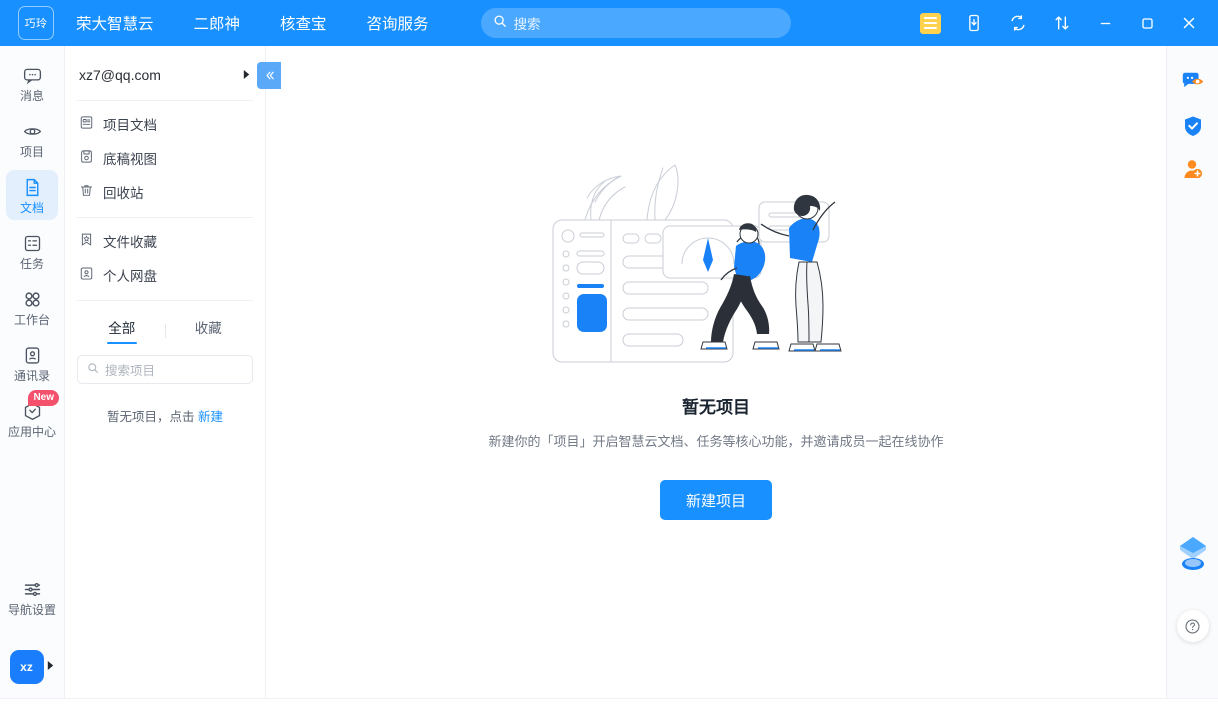 The image size is (1218, 704). What do you see at coordinates (716, 407) in the screenshot?
I see `empty-state-title: 暂无项目` at bounding box center [716, 407].